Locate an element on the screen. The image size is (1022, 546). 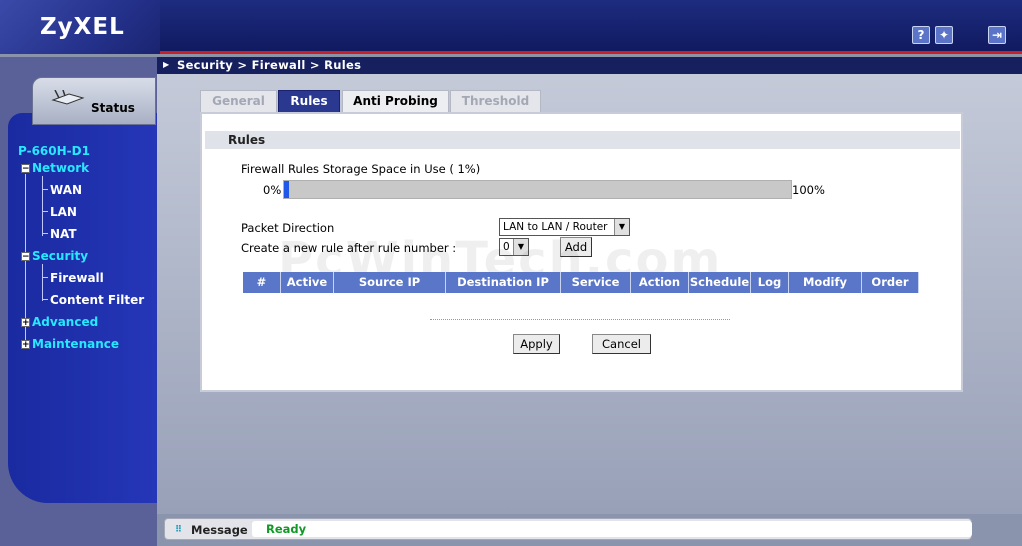
message-label: Message is located at coordinates (219, 530).